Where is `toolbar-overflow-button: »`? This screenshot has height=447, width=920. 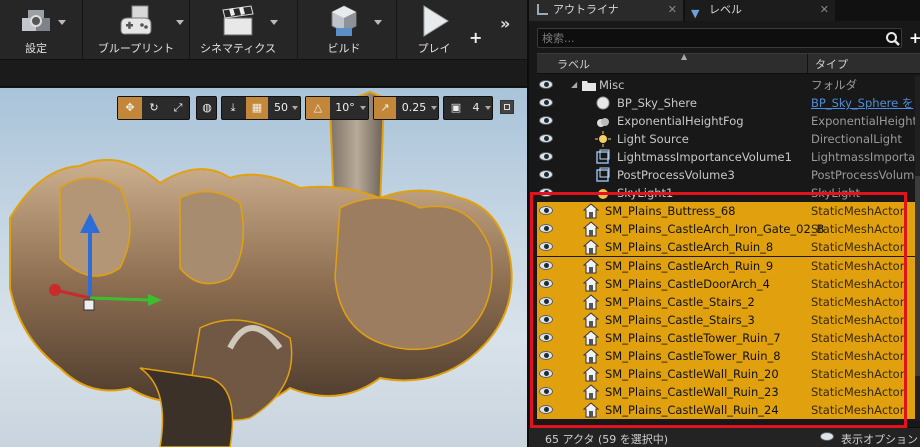 toolbar-overflow-button: » is located at coordinates (505, 23).